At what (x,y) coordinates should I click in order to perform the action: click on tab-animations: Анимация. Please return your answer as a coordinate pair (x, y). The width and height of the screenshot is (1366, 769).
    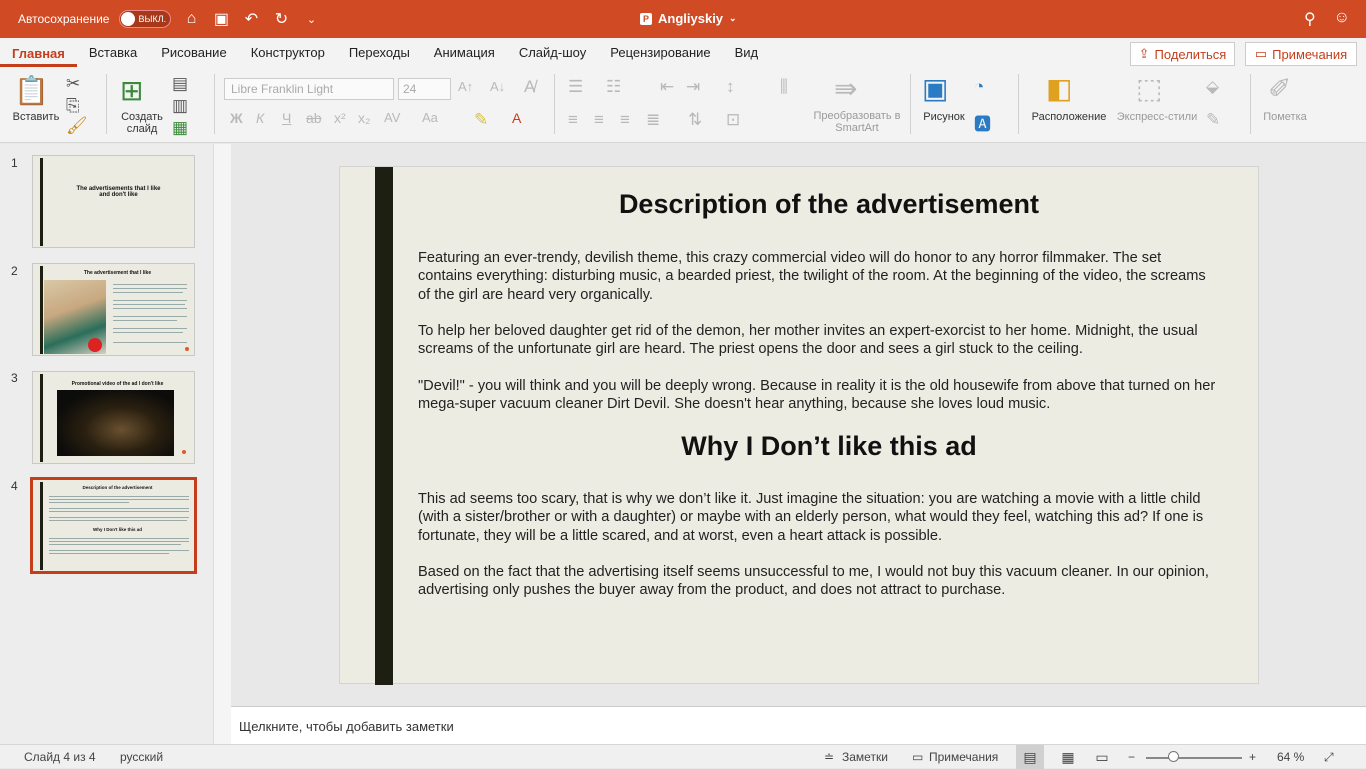
    Looking at the image, I should click on (464, 53).